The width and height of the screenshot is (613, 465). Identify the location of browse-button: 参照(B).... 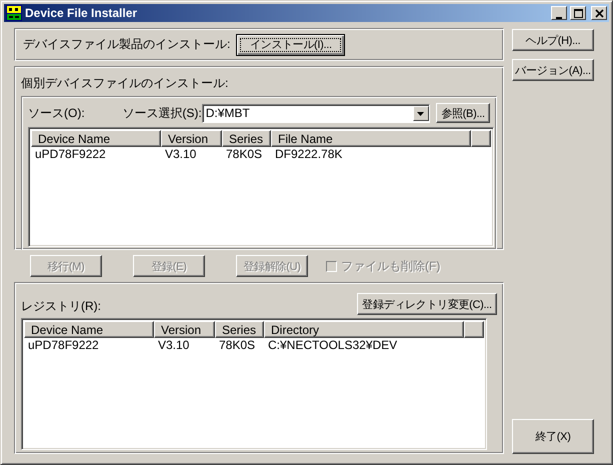
(463, 113).